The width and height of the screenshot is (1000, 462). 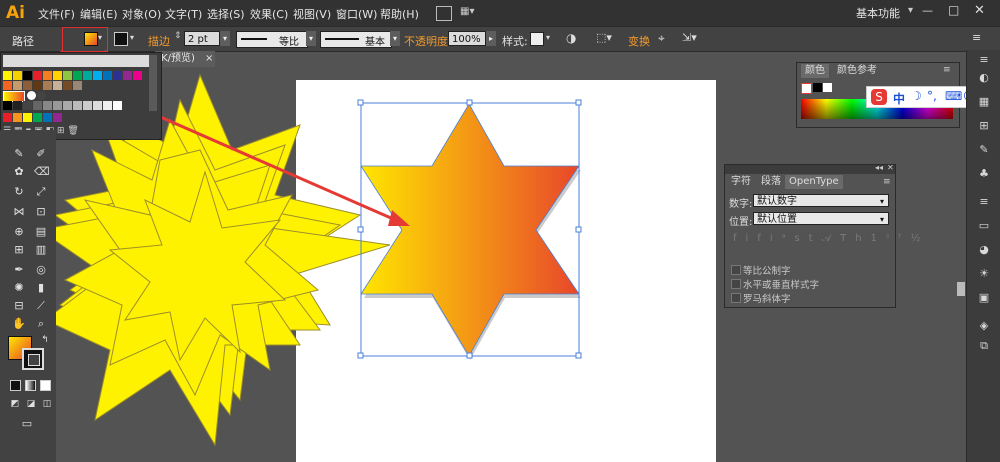 I want to click on swatches-icon: ⊞, so click(x=984, y=126).